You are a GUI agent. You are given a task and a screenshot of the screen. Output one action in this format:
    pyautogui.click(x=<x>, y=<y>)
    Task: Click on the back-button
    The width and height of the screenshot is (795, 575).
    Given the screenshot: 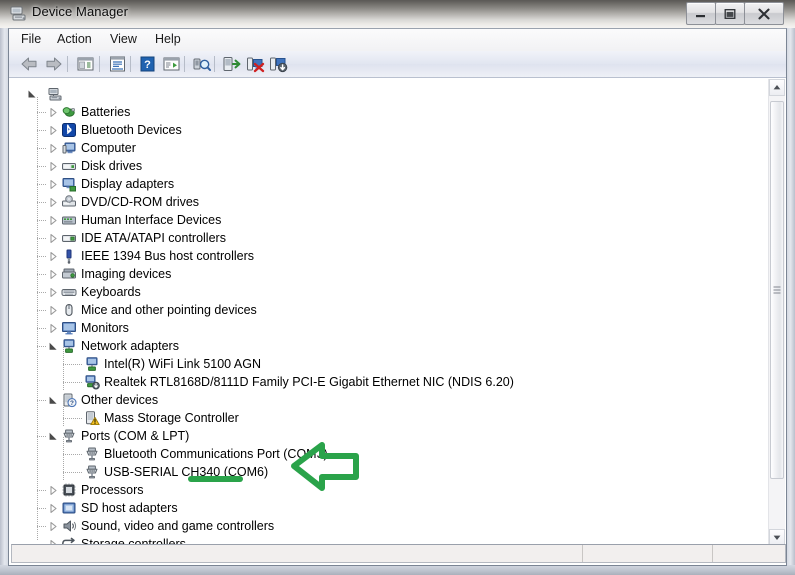 What is the action you would take?
    pyautogui.click(x=29, y=64)
    